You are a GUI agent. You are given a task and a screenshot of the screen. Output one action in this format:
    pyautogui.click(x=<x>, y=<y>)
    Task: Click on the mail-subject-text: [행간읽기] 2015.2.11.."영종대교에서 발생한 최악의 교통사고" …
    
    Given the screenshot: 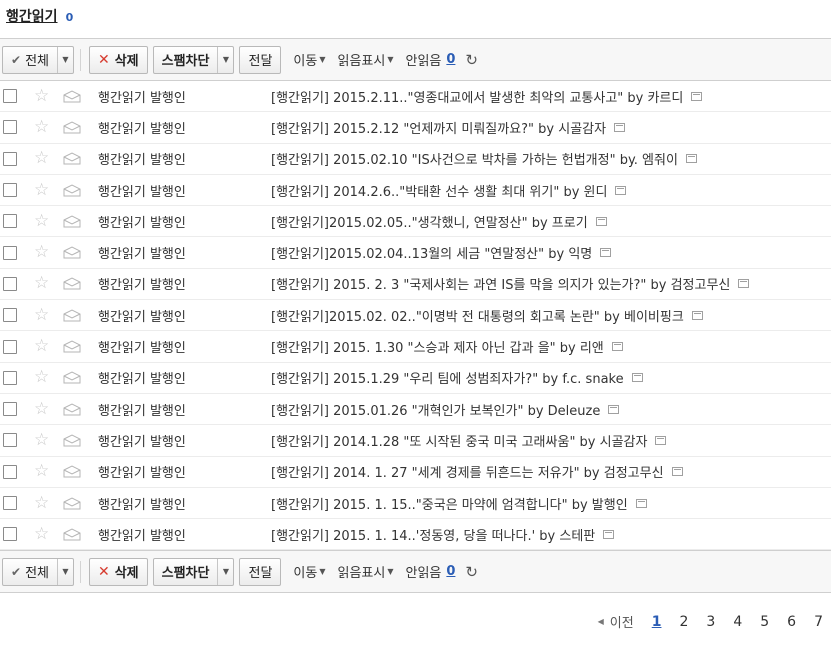 What is the action you would take?
    pyautogui.click(x=477, y=96)
    